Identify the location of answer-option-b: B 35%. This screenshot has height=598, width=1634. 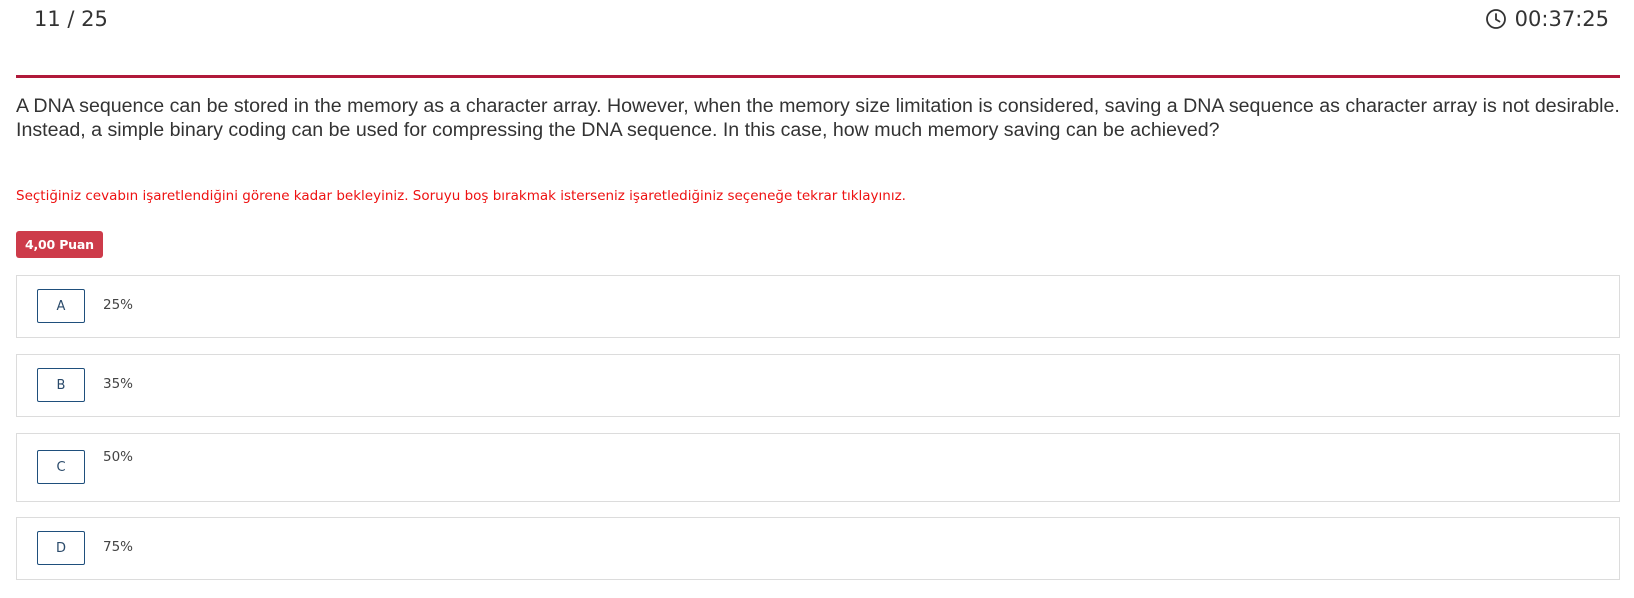
(818, 385).